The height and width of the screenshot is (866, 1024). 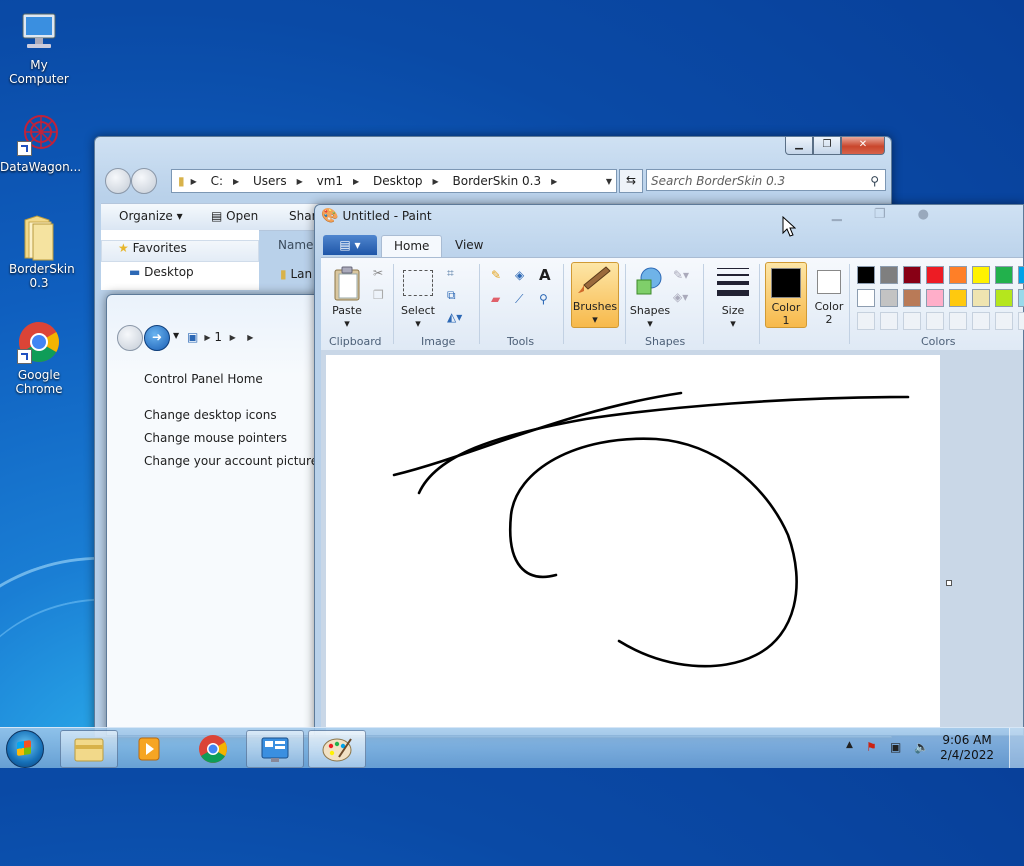 What do you see at coordinates (418, 317) in the screenshot?
I see `select-button: Select ▾` at bounding box center [418, 317].